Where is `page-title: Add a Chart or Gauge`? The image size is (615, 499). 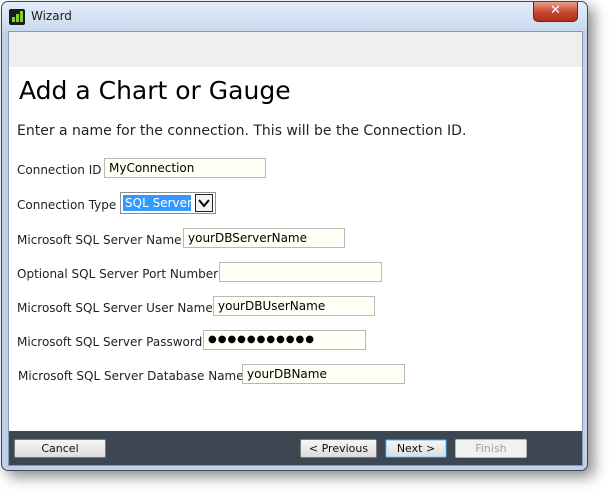
page-title: Add a Chart or Gauge is located at coordinates (155, 90).